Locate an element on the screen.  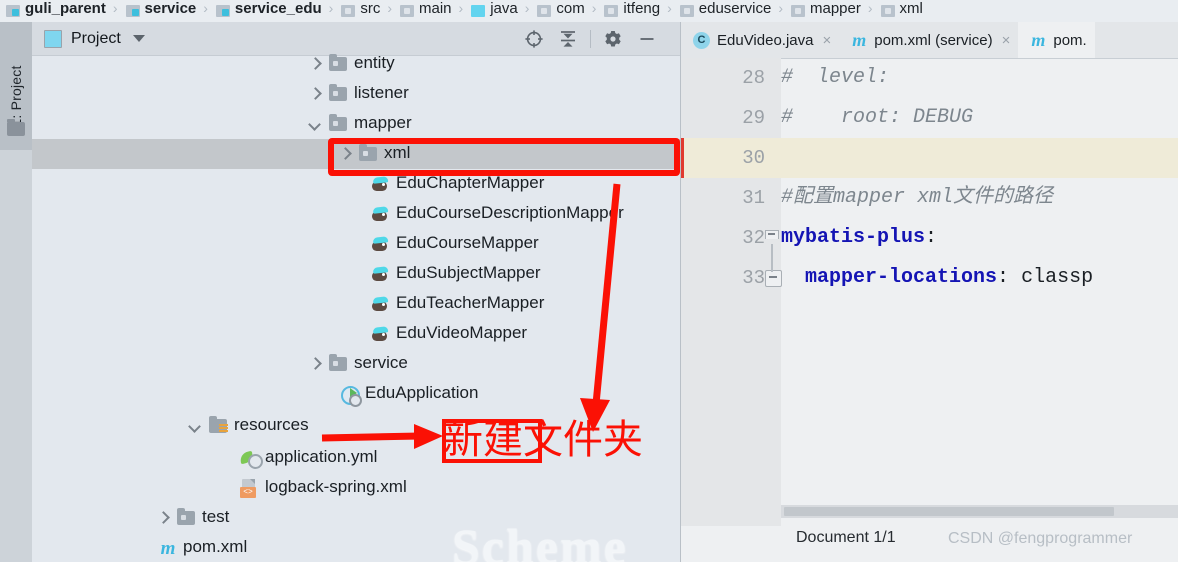
maven-icon: m is located at coordinates (859, 40).